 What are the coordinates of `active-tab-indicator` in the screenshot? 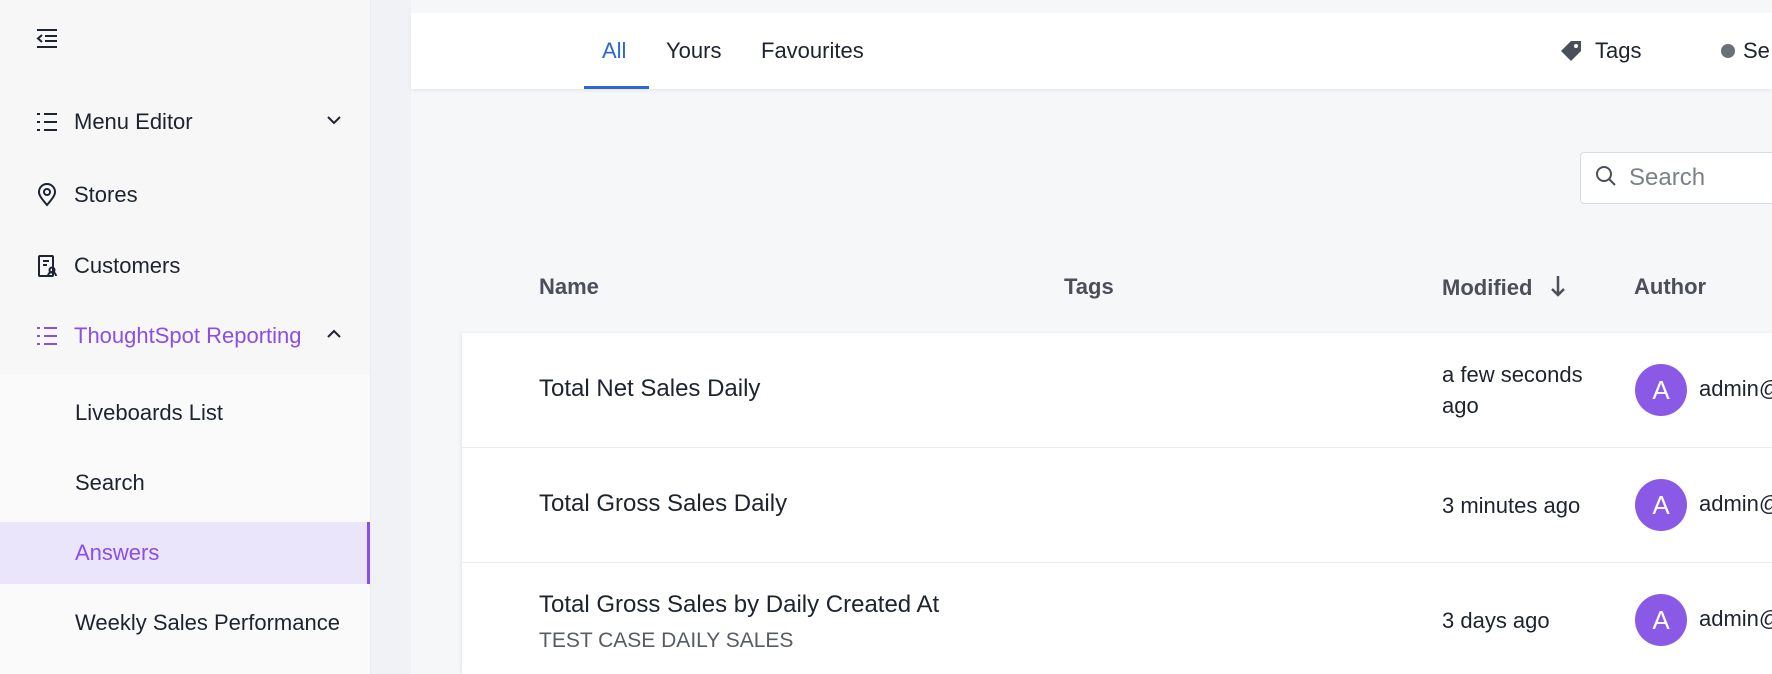 It's located at (616, 87).